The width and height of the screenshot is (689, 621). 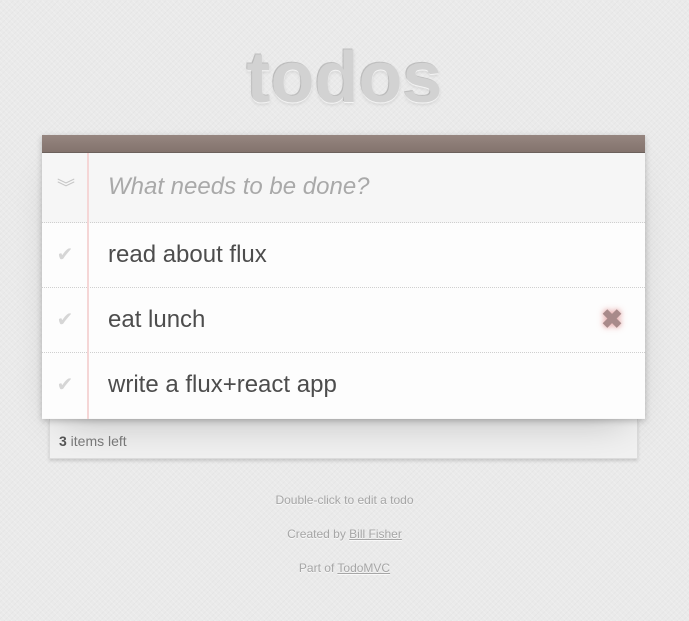 I want to click on todo-item: ✔ eat lunch ✖, so click(x=343, y=320).